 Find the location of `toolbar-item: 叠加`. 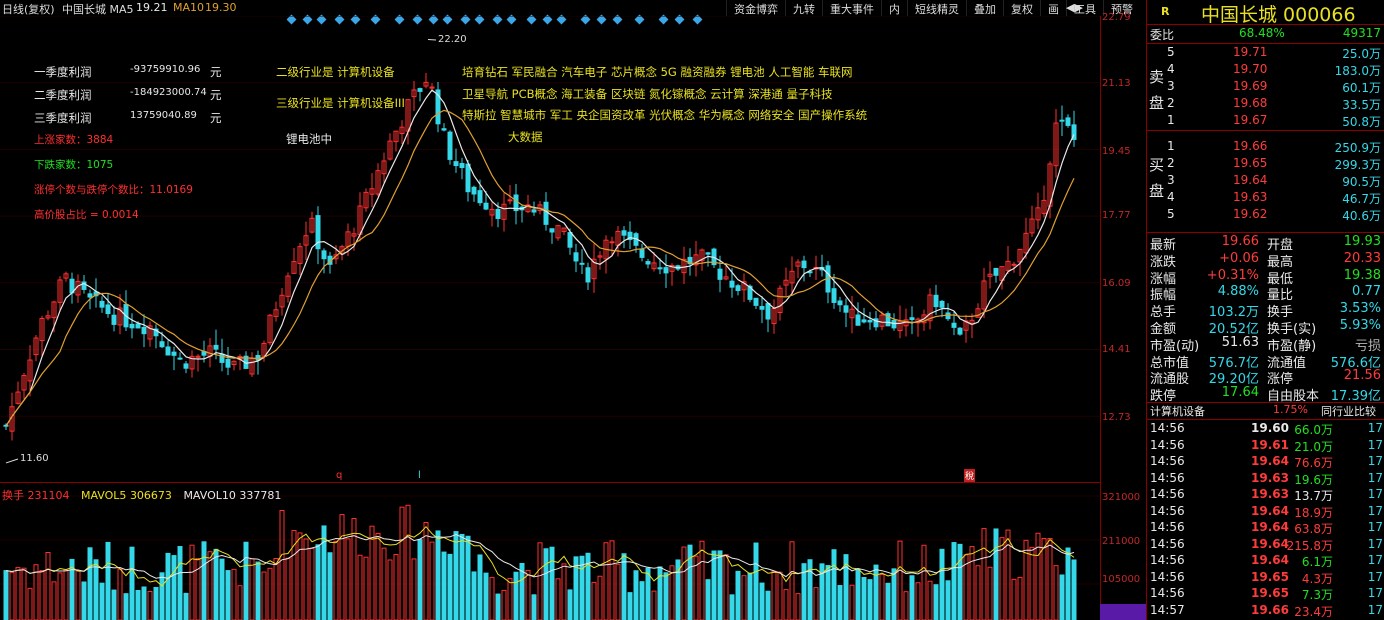

toolbar-item: 叠加 is located at coordinates (984, 8).